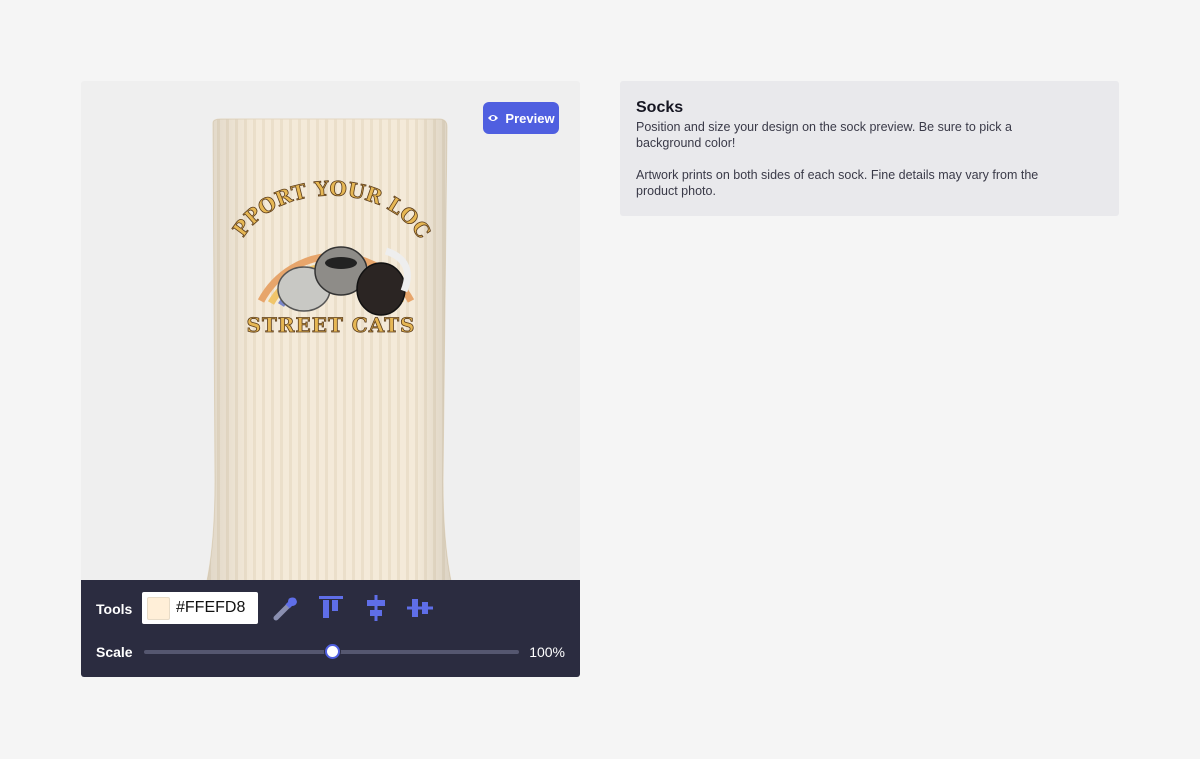 This screenshot has height=759, width=1200. I want to click on hex-color-input, so click(216, 608).